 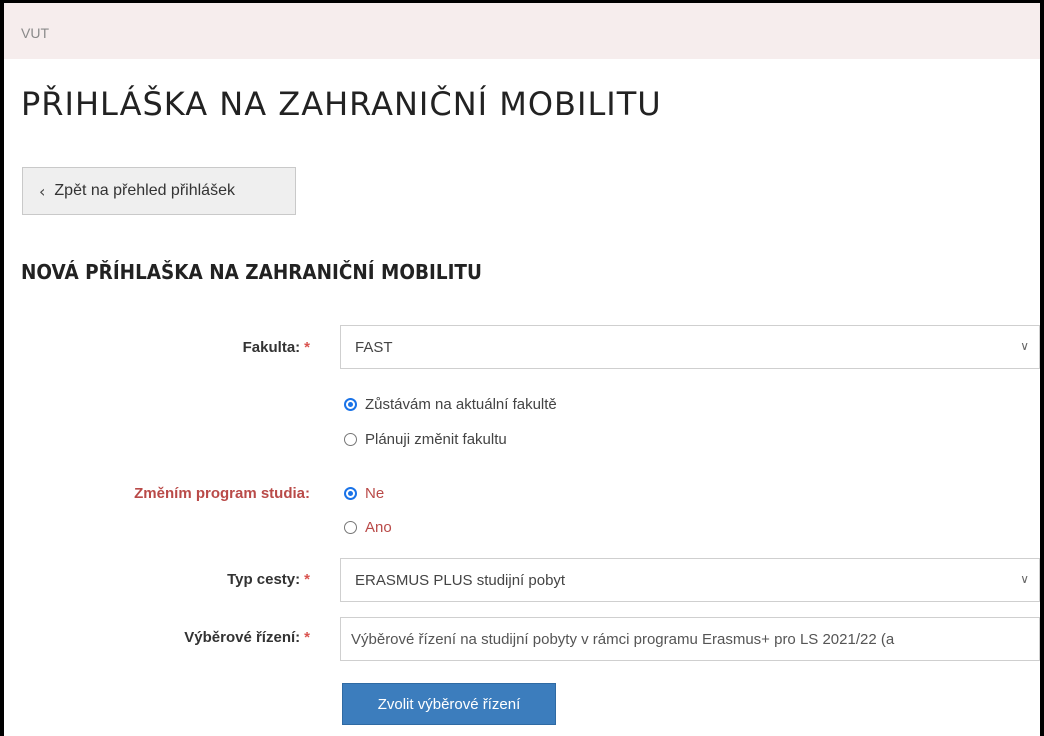 I want to click on page-title: PŘIHLÁŠKA NA ZAHRANIČNÍ MOBILITU, so click(x=341, y=104).